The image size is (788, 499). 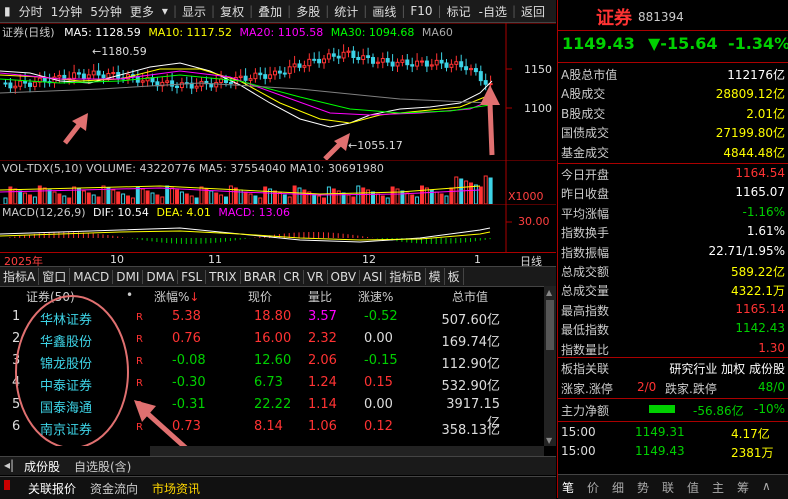 What do you see at coordinates (406, 276) in the screenshot?
I see `tab-indicator-b: 指标B` at bounding box center [406, 276].